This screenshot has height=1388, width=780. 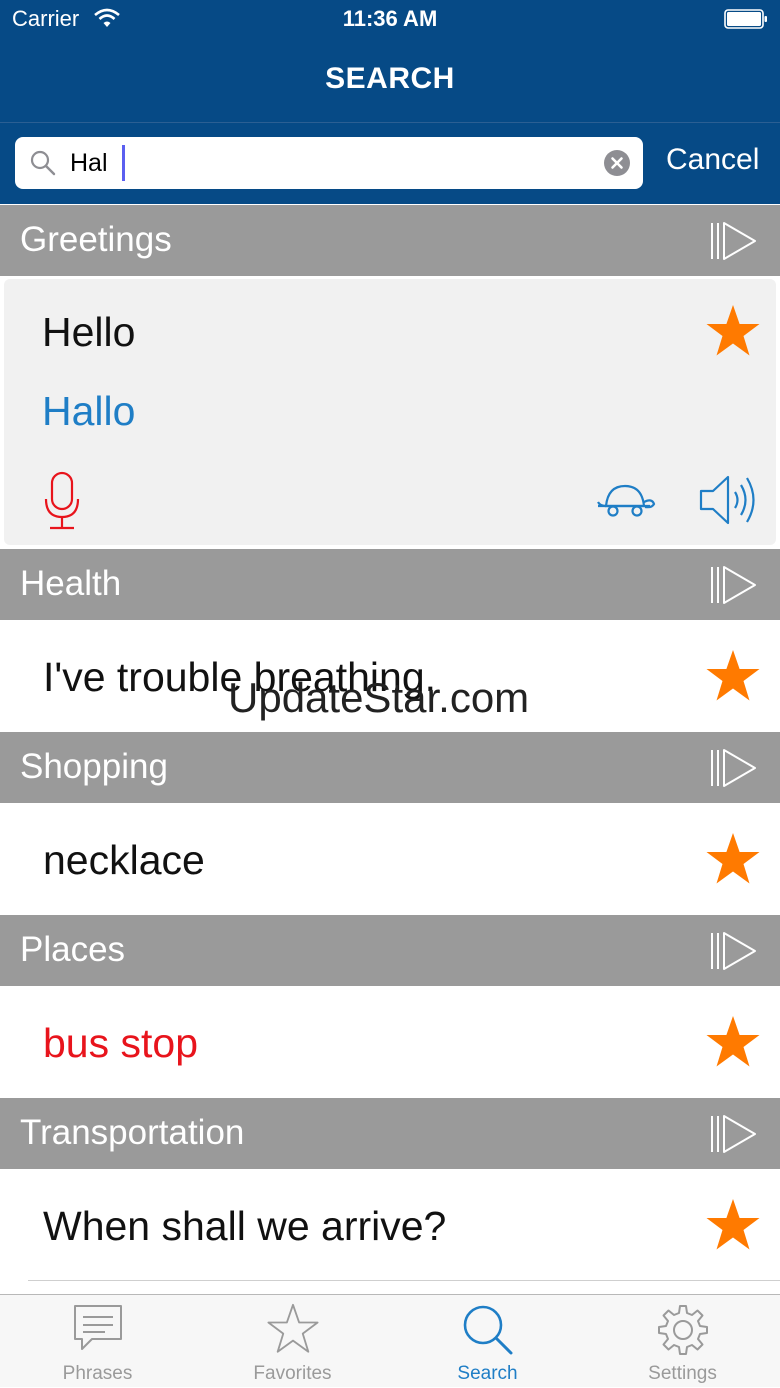 I want to click on section-header-health: Health, so click(x=390, y=584).